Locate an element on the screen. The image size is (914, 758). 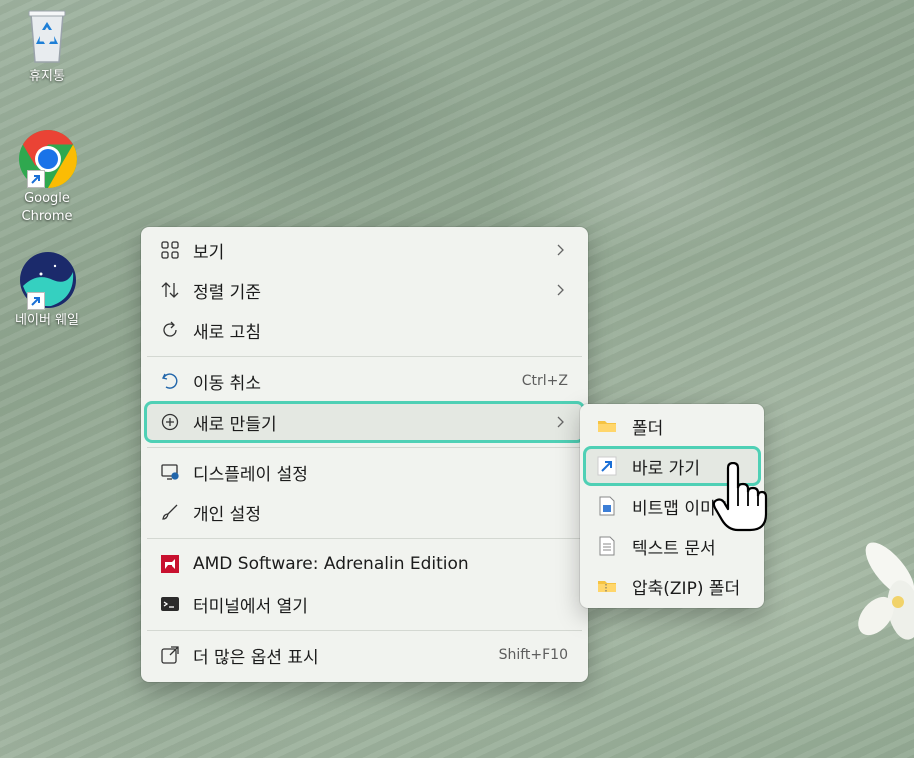
menu-item-view: 보기 is located at coordinates (364, 250).